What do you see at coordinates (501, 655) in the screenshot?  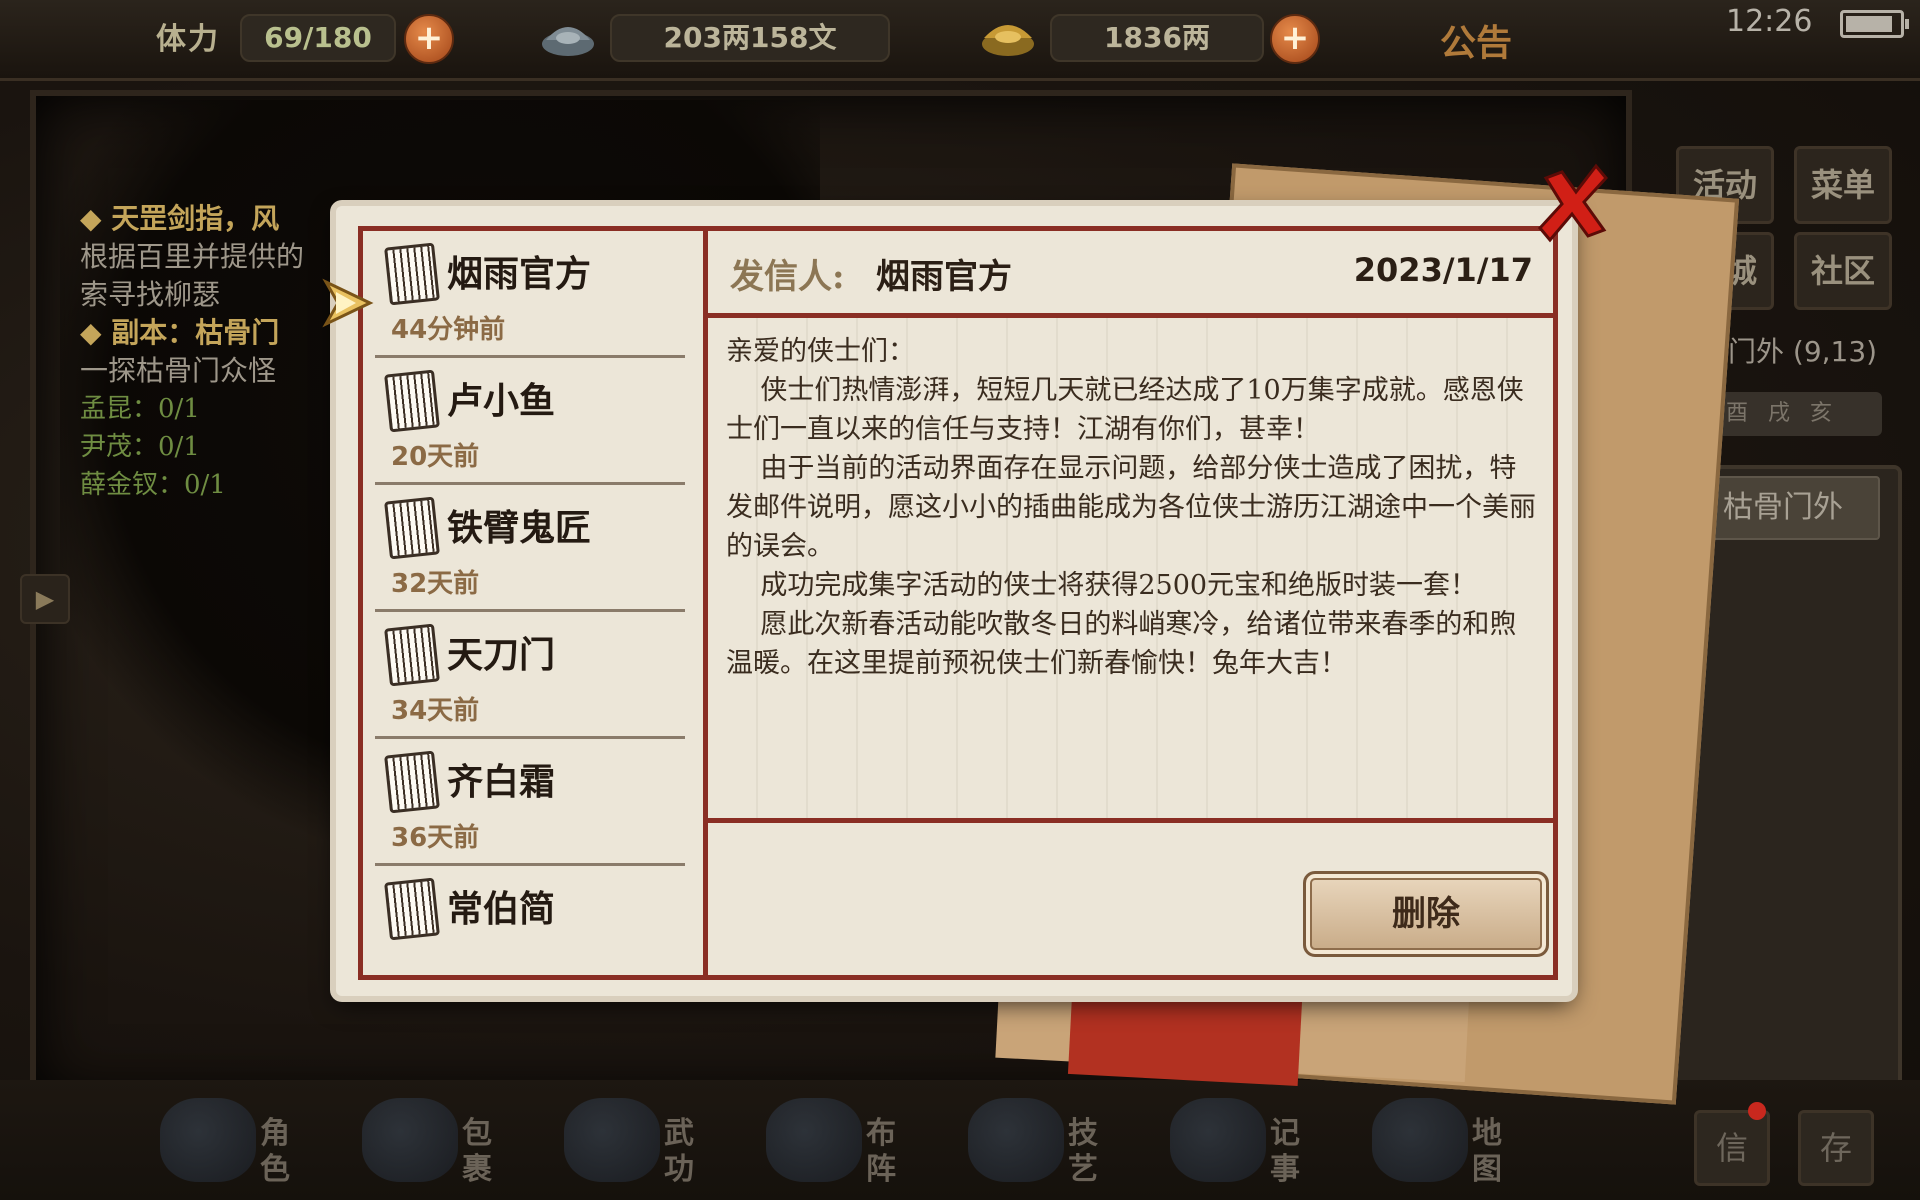 I see `mail-sender: 天刀门` at bounding box center [501, 655].